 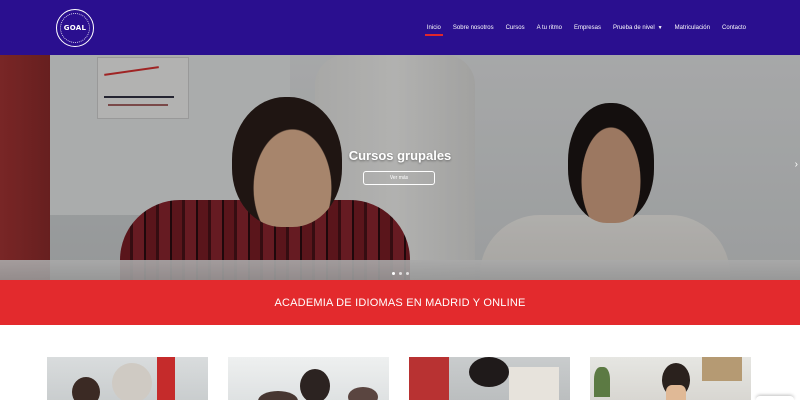 I want to click on nav-item-sobre-nosotros: Sobre nosotros, so click(x=473, y=27).